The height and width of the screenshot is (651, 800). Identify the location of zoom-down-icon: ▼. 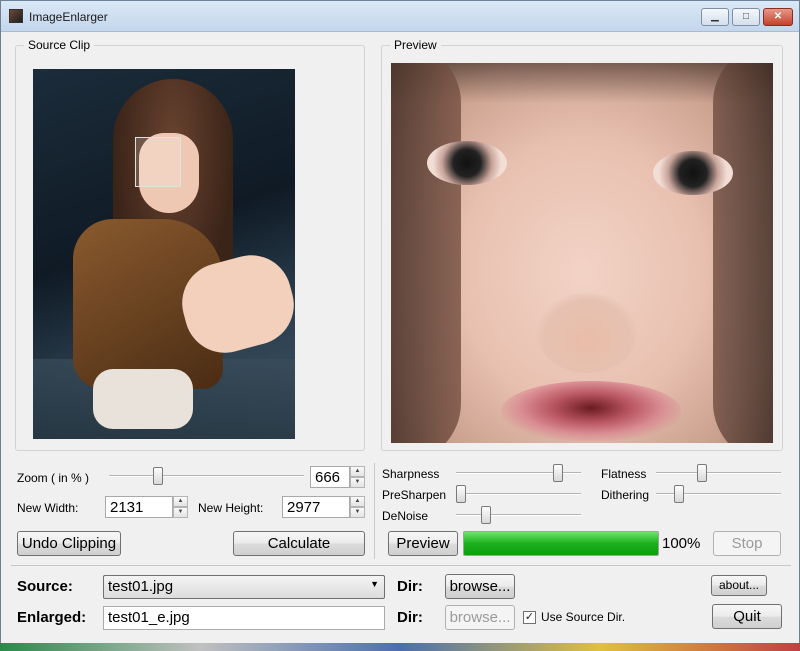
(357, 482).